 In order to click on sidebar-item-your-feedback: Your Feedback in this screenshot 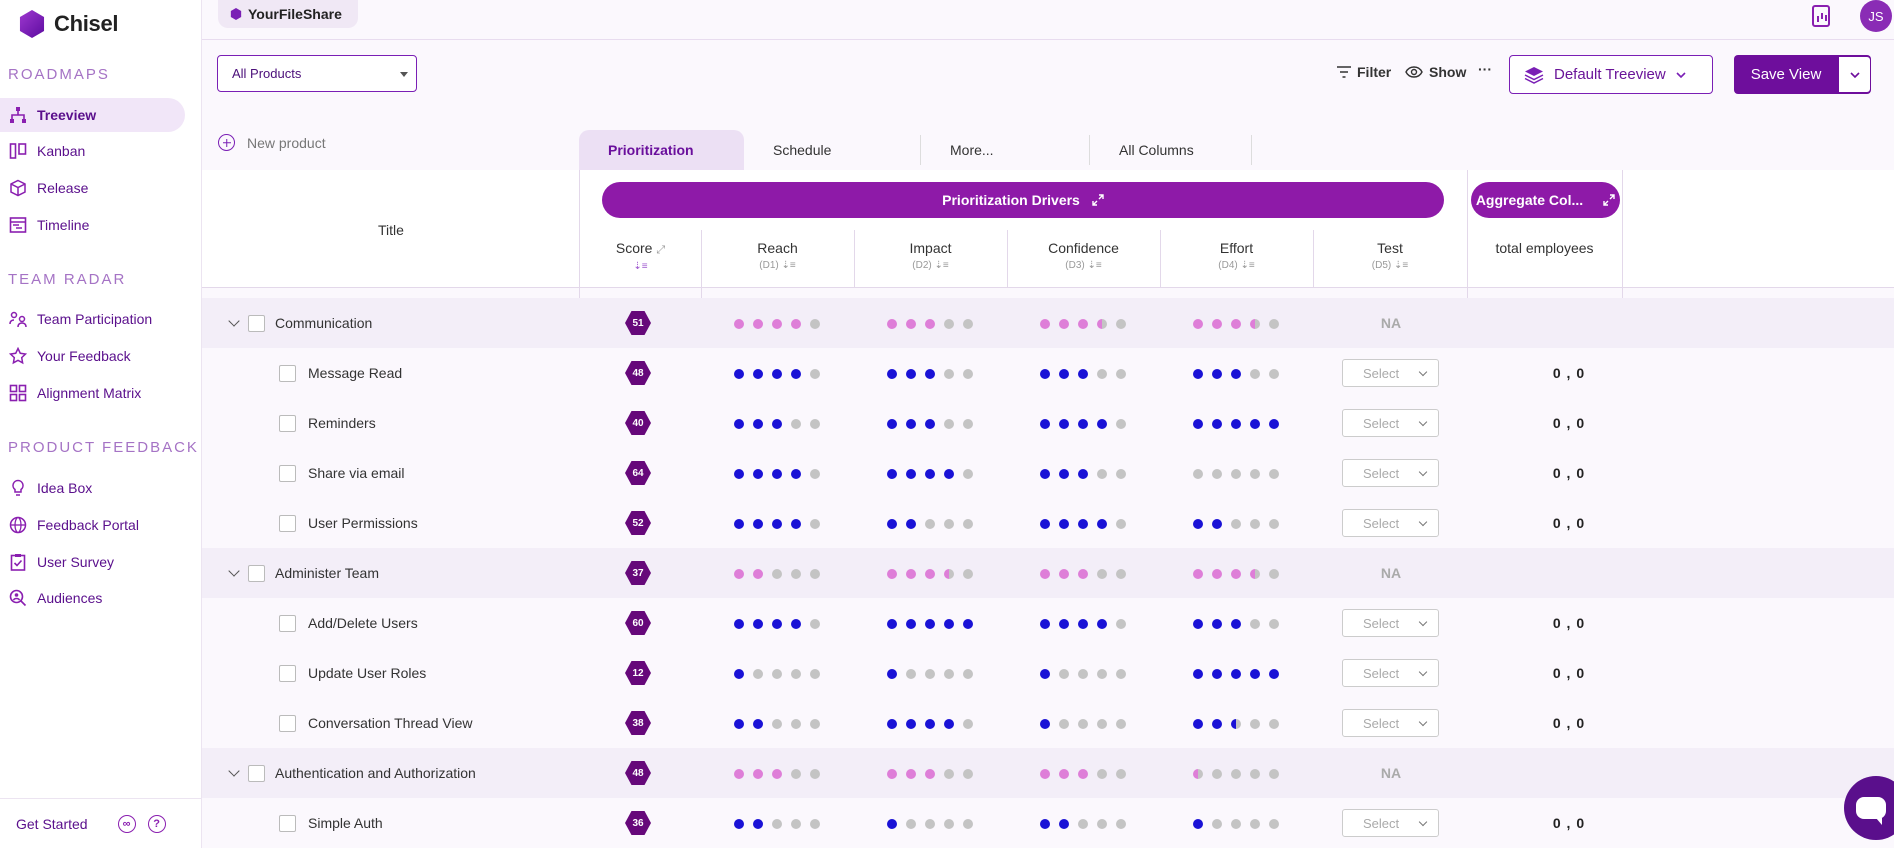, I will do `click(92, 356)`.